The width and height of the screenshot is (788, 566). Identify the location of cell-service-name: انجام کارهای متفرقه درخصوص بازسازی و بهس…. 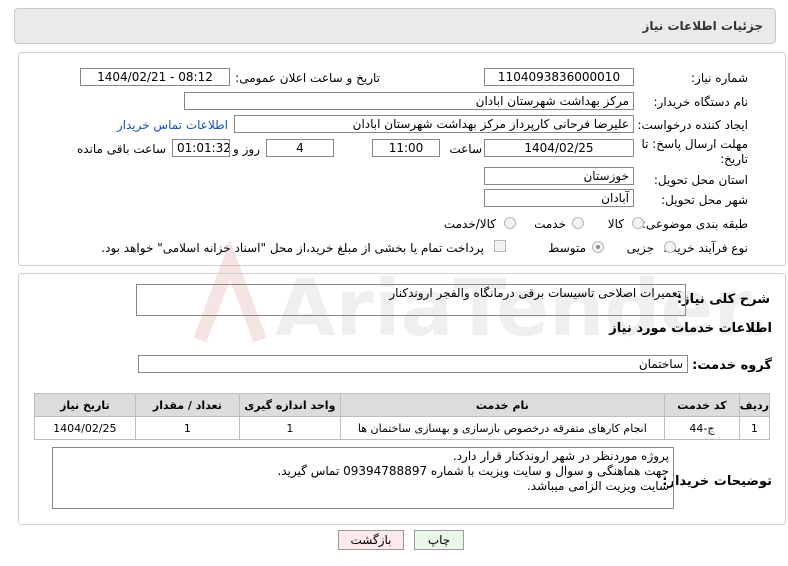
(502, 428).